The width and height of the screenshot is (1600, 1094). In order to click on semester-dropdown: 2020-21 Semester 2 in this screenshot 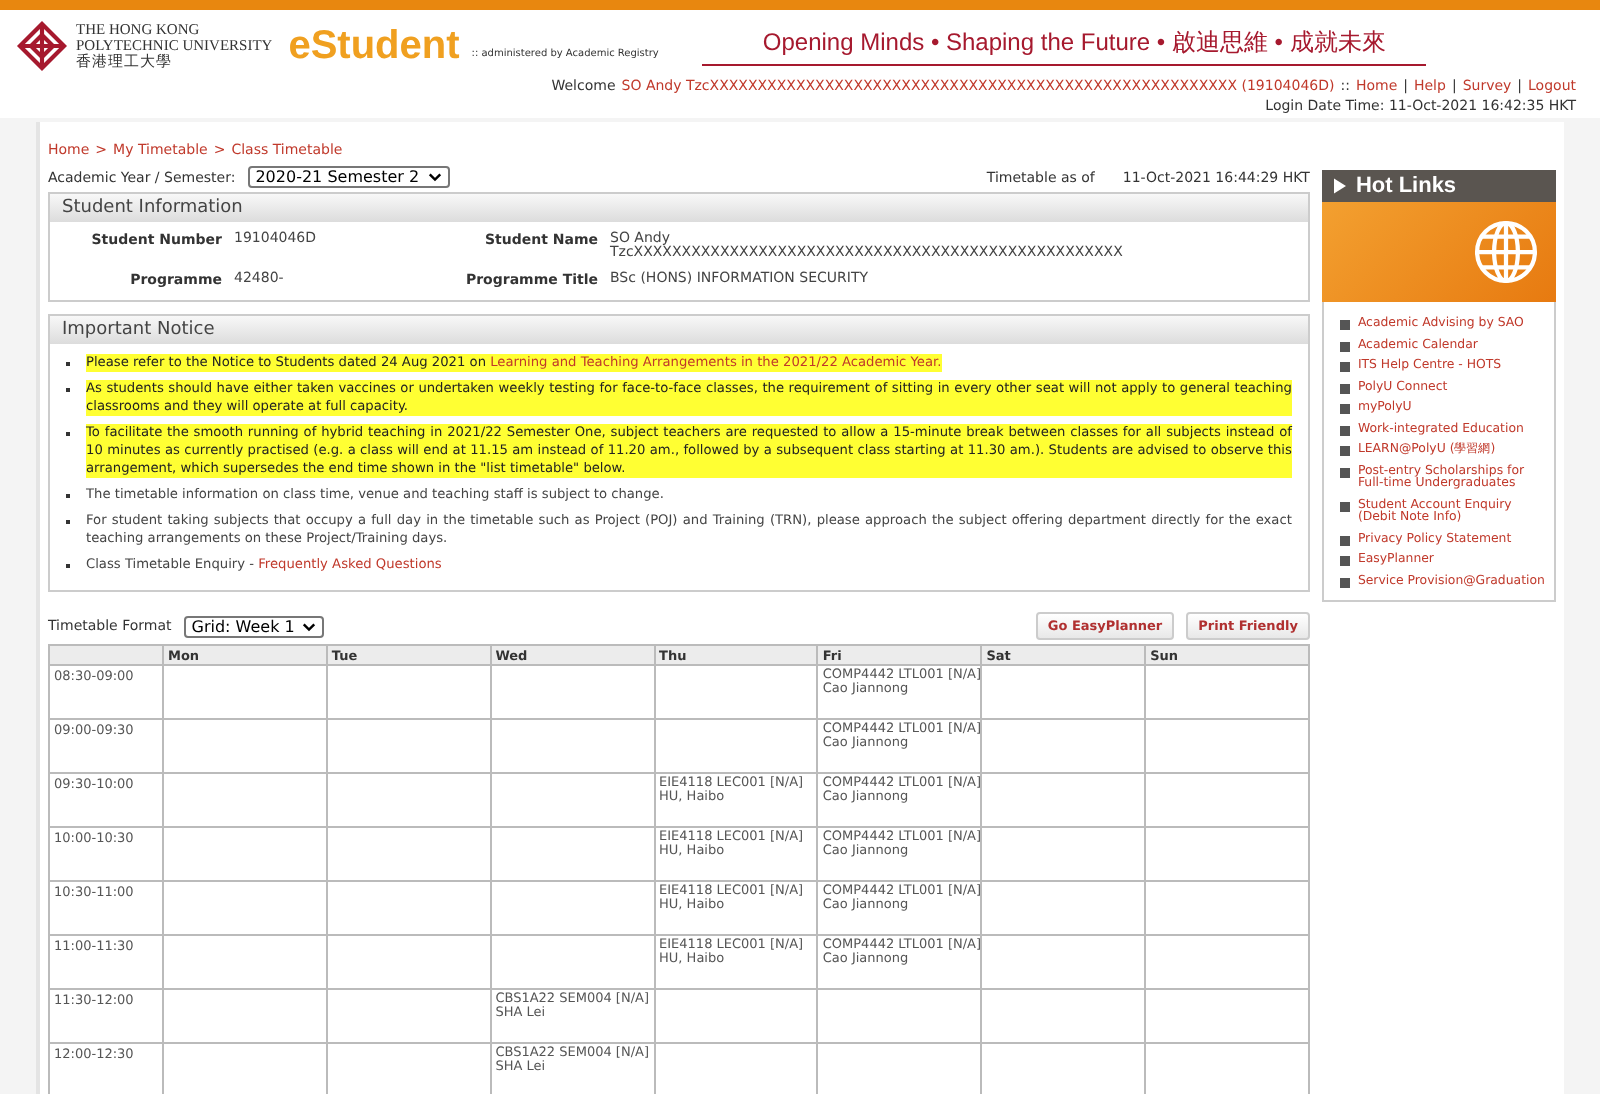, I will do `click(348, 177)`.